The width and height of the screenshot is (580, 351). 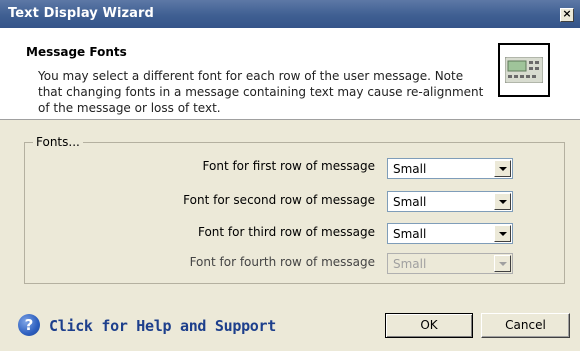 What do you see at coordinates (162, 326) in the screenshot?
I see `help-link-text: Click for Help and Support` at bounding box center [162, 326].